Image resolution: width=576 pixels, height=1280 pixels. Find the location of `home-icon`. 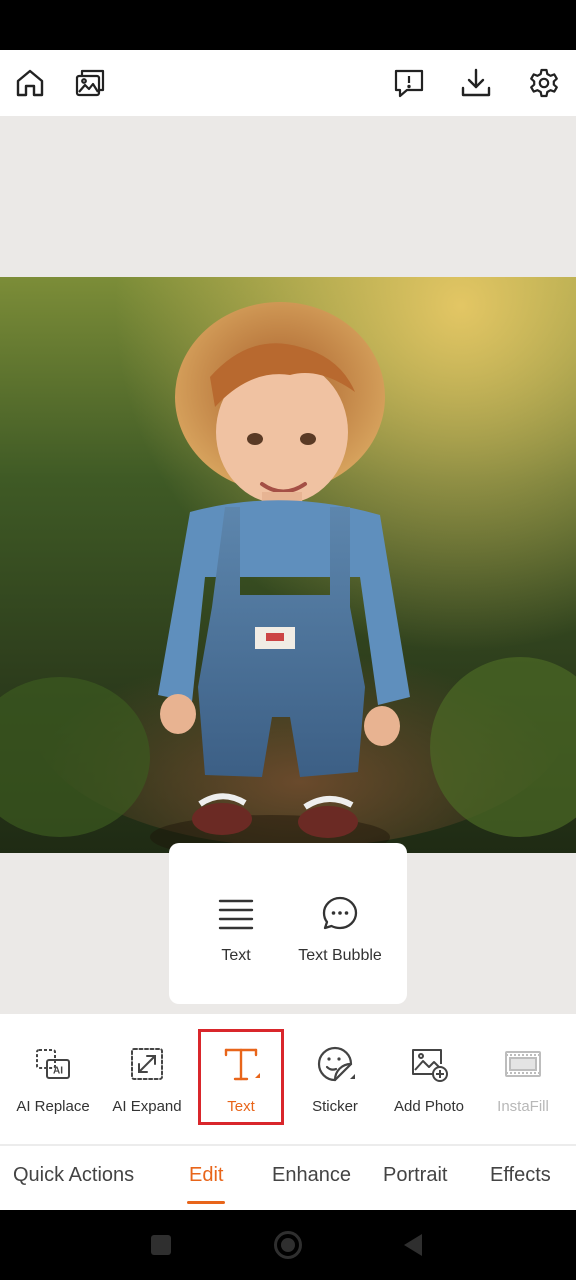

home-icon is located at coordinates (30, 83).